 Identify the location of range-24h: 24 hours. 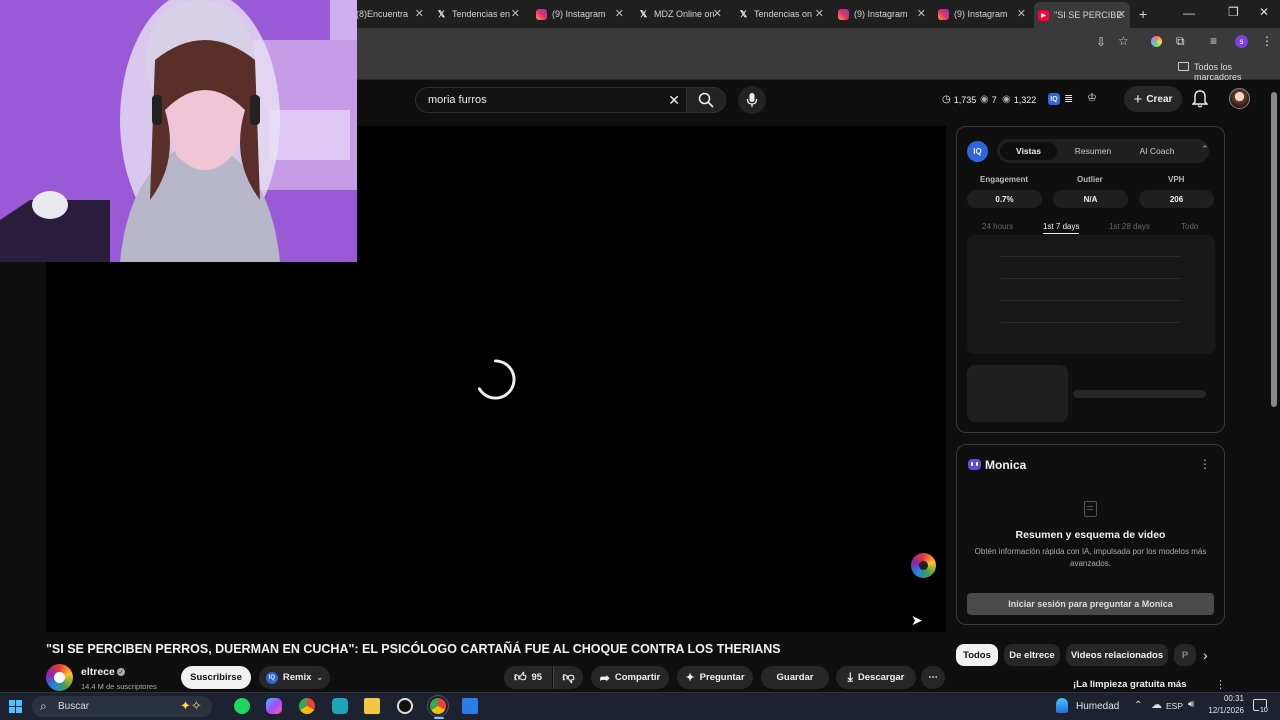
(997, 226).